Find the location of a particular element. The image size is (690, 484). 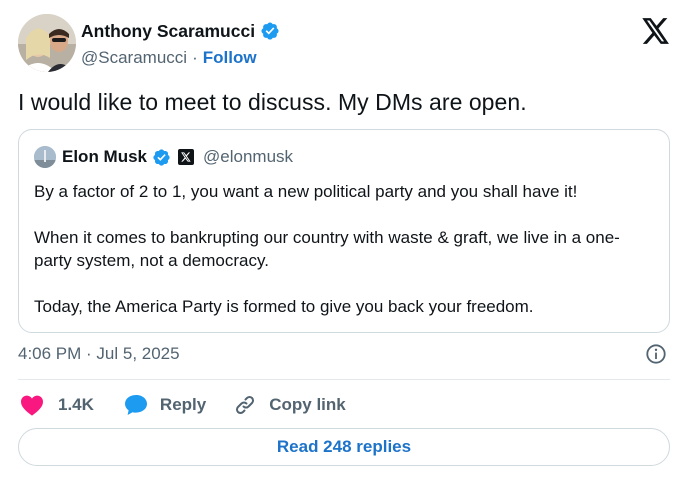

heart-icon is located at coordinates (32, 405).